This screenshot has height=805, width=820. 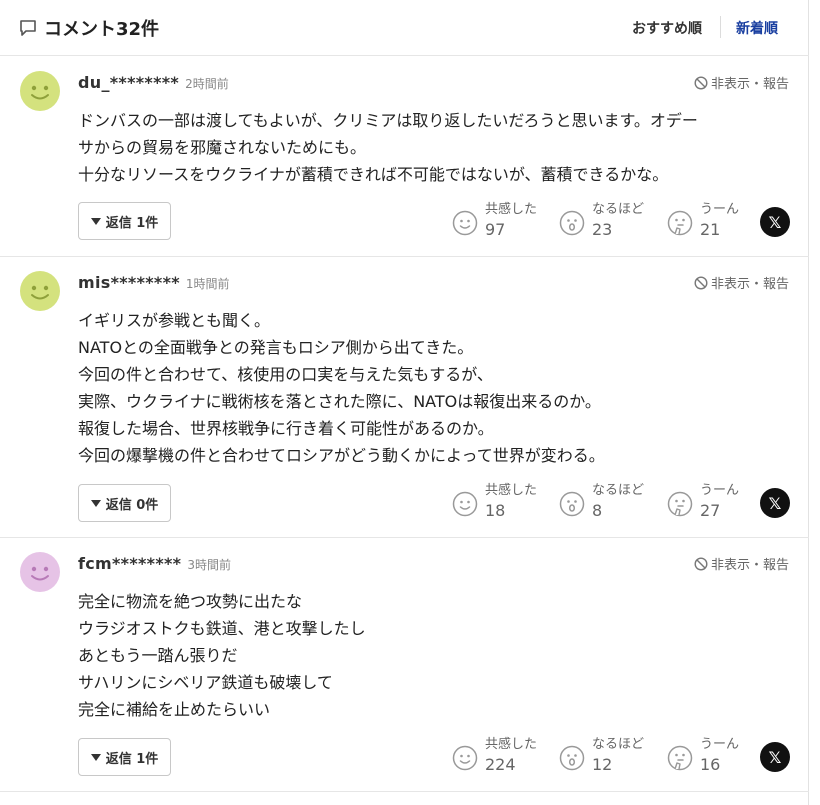 I want to click on speech-bubble-icon, so click(x=28, y=28).